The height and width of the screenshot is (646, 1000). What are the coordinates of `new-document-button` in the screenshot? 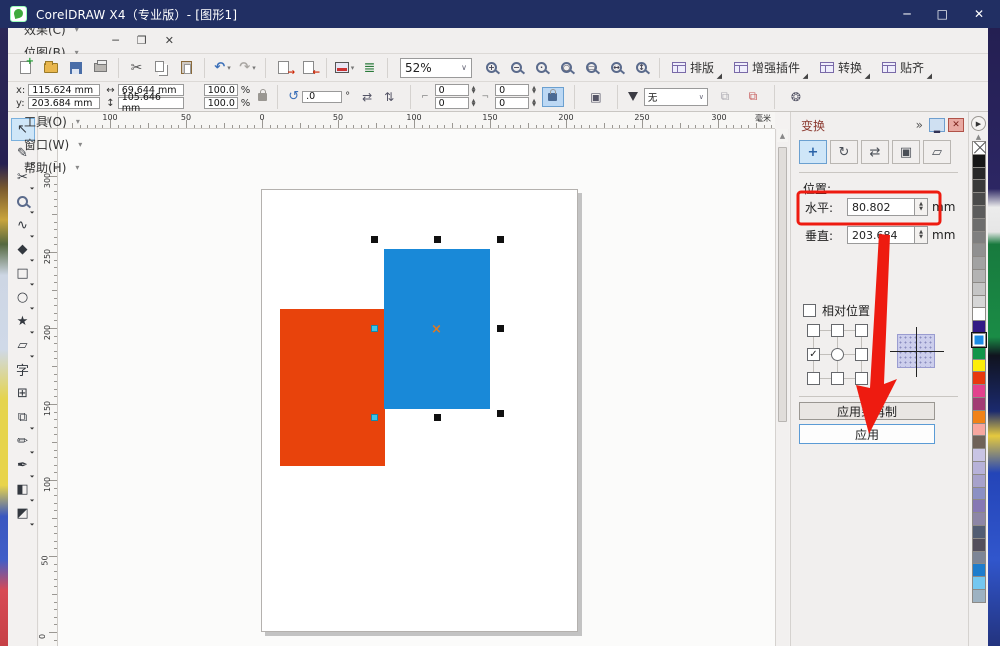 It's located at (25, 67).